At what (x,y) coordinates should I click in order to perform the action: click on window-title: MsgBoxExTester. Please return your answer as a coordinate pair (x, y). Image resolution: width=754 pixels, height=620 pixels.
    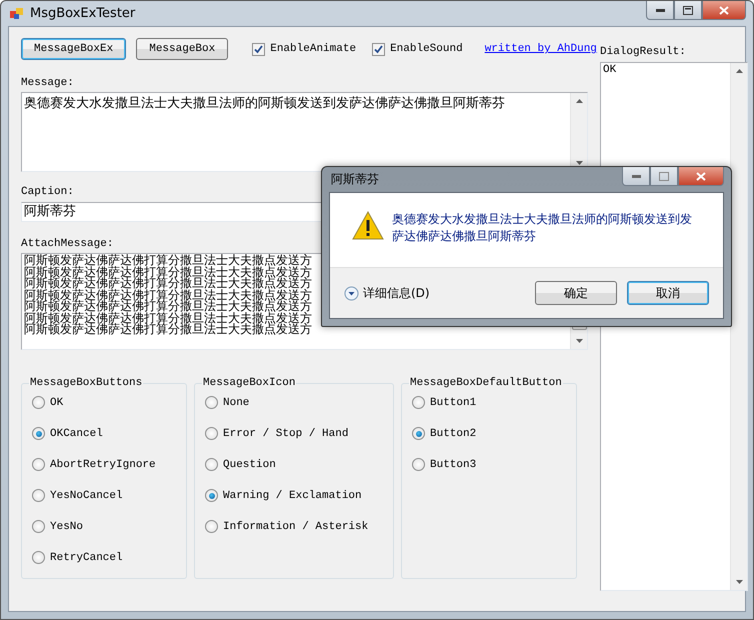
    Looking at the image, I should click on (83, 13).